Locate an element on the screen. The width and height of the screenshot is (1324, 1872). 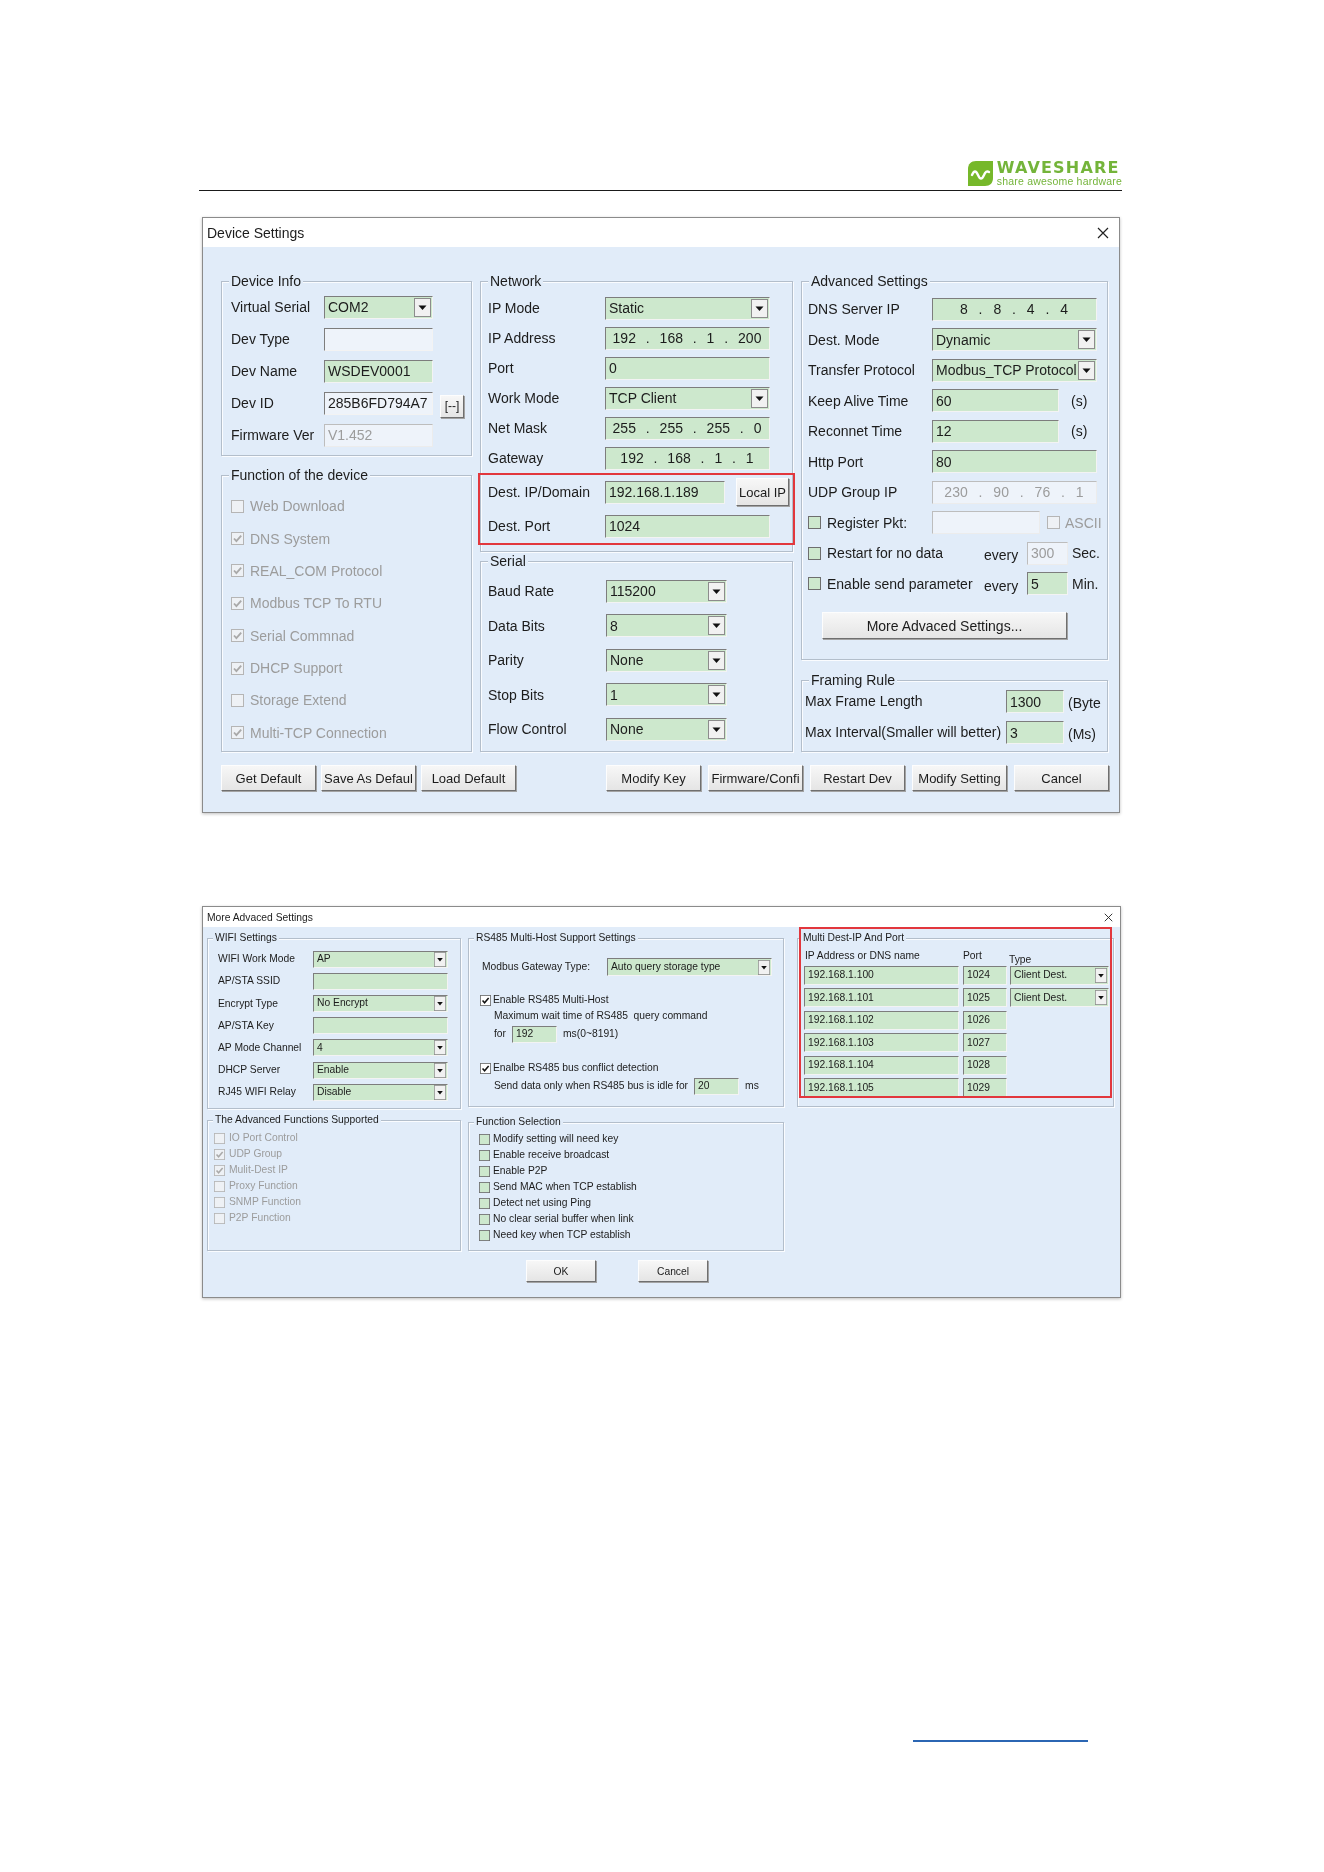
logo-tagline: share awesome hardware is located at coordinates (1059, 181).